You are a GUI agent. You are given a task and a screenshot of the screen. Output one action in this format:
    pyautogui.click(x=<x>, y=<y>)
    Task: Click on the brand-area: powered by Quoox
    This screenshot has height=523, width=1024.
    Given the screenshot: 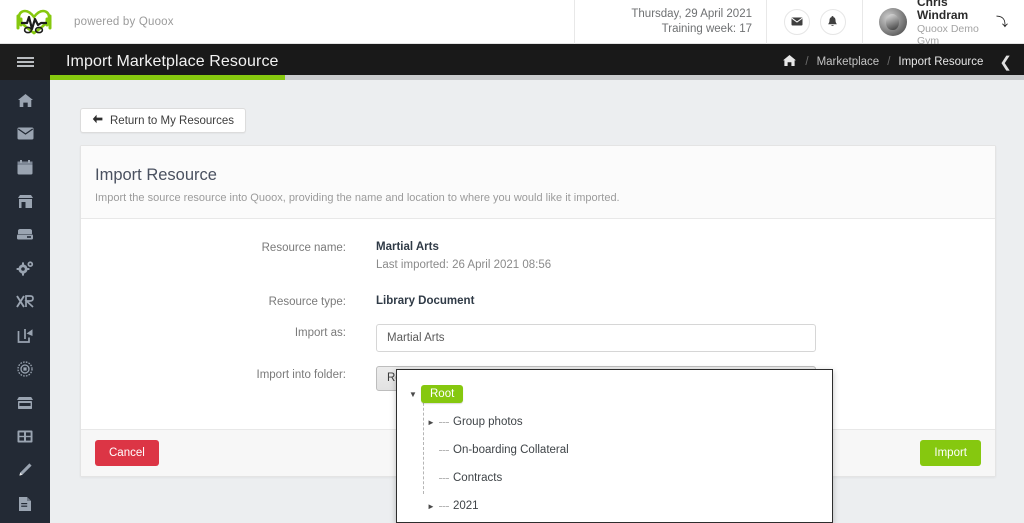 What is the action you would take?
    pyautogui.click(x=287, y=22)
    